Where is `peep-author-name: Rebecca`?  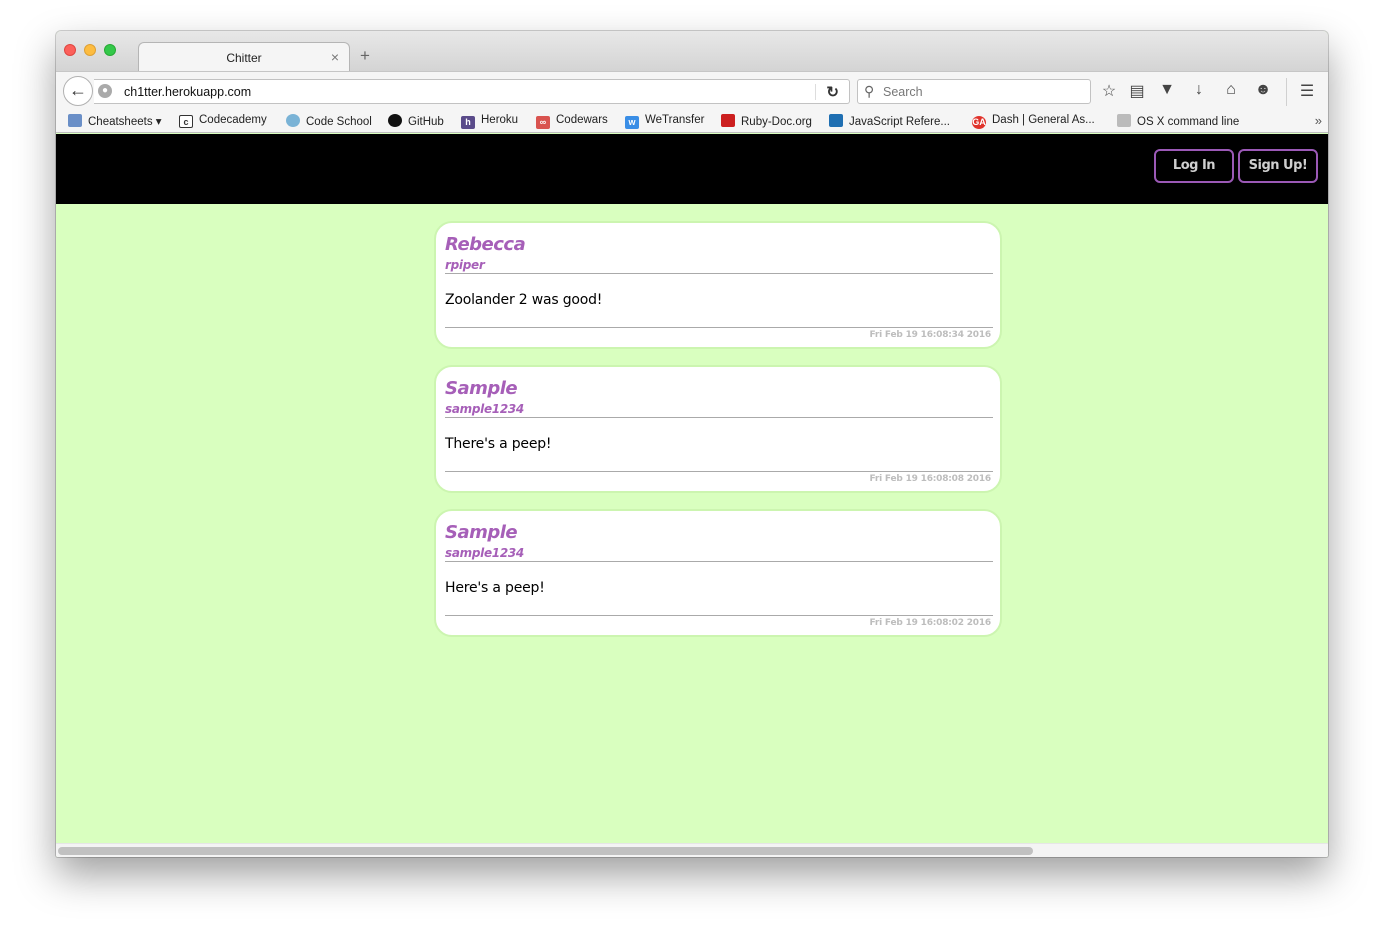 peep-author-name: Rebecca is located at coordinates (485, 244).